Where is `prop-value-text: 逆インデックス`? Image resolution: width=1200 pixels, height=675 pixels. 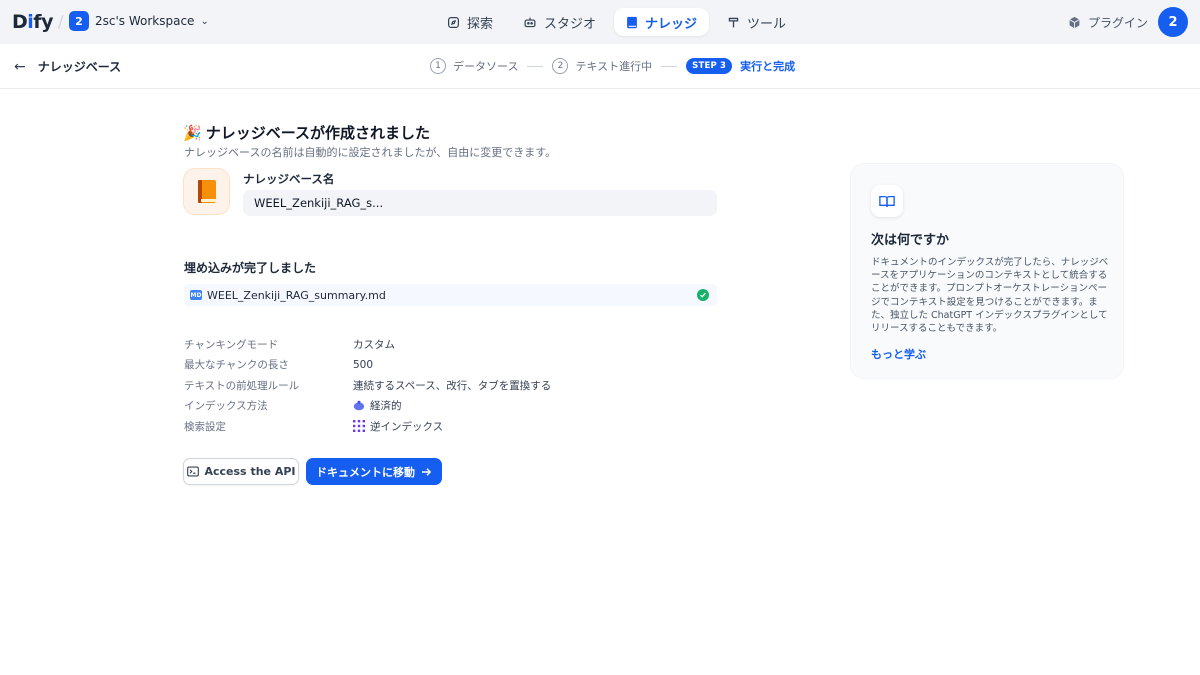 prop-value-text: 逆インデックス is located at coordinates (407, 426).